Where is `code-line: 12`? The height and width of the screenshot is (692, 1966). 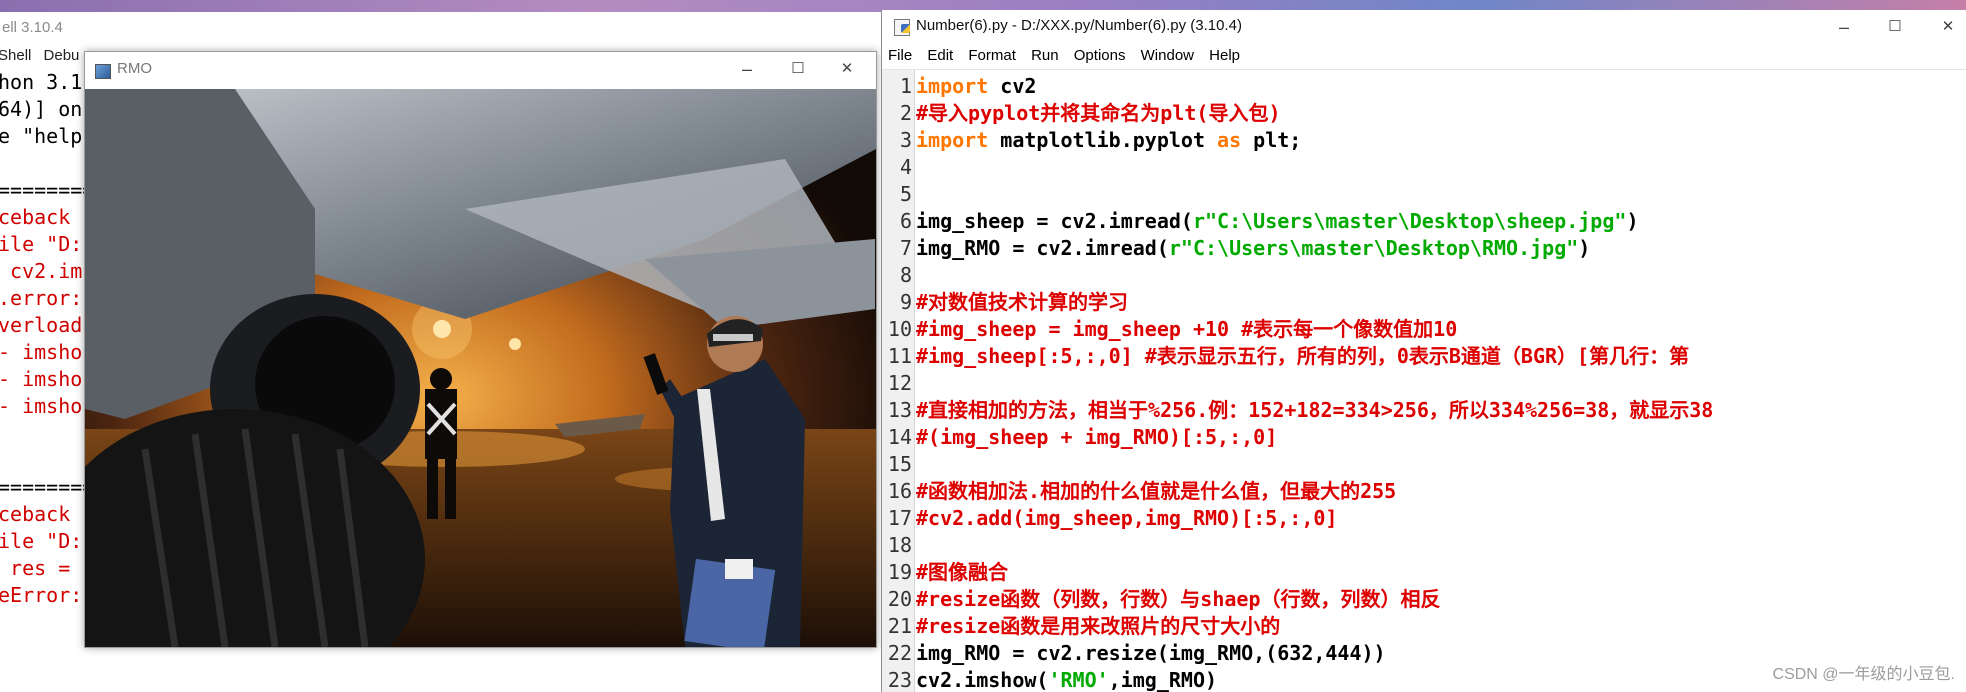
code-line: 12 is located at coordinates (1297, 383).